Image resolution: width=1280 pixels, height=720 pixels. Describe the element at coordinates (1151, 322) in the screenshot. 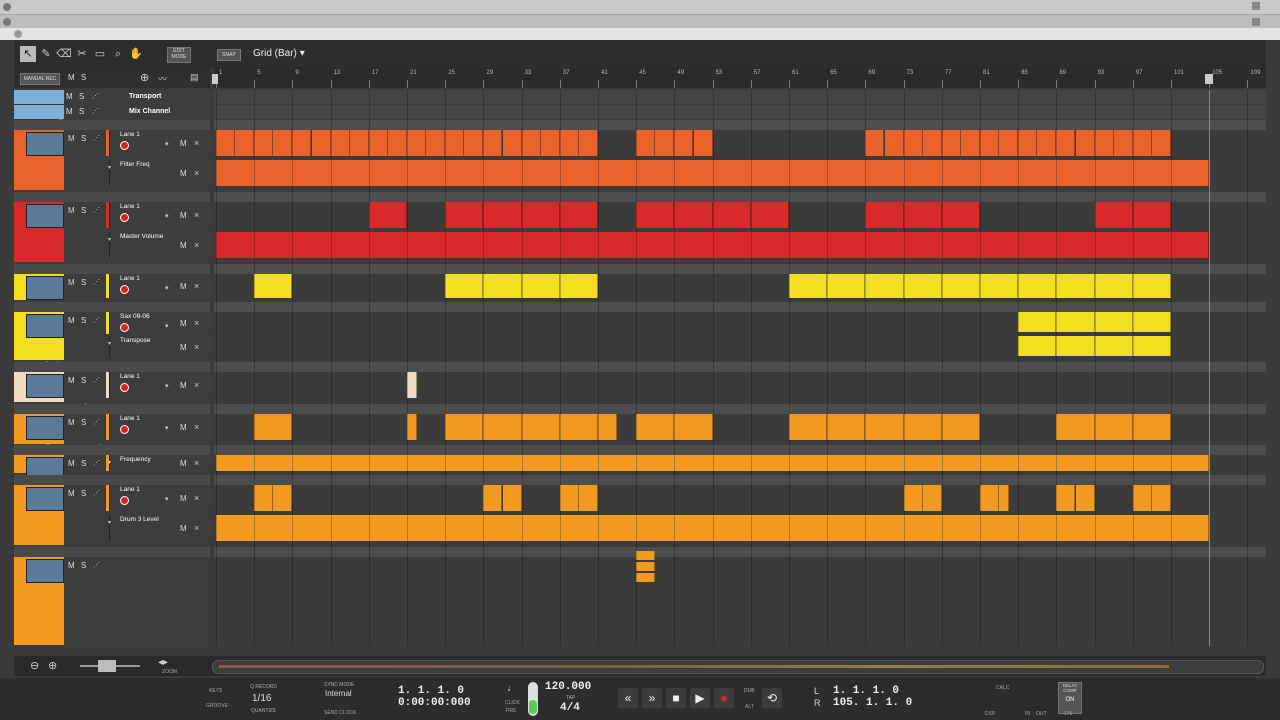

I see `sax2-clip` at that location.